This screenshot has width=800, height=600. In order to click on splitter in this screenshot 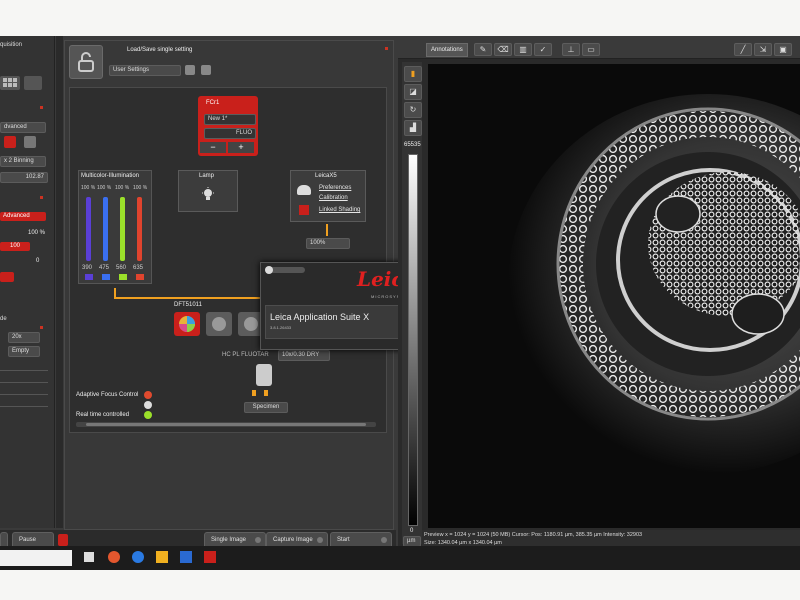, I will do `click(59, 282)`.